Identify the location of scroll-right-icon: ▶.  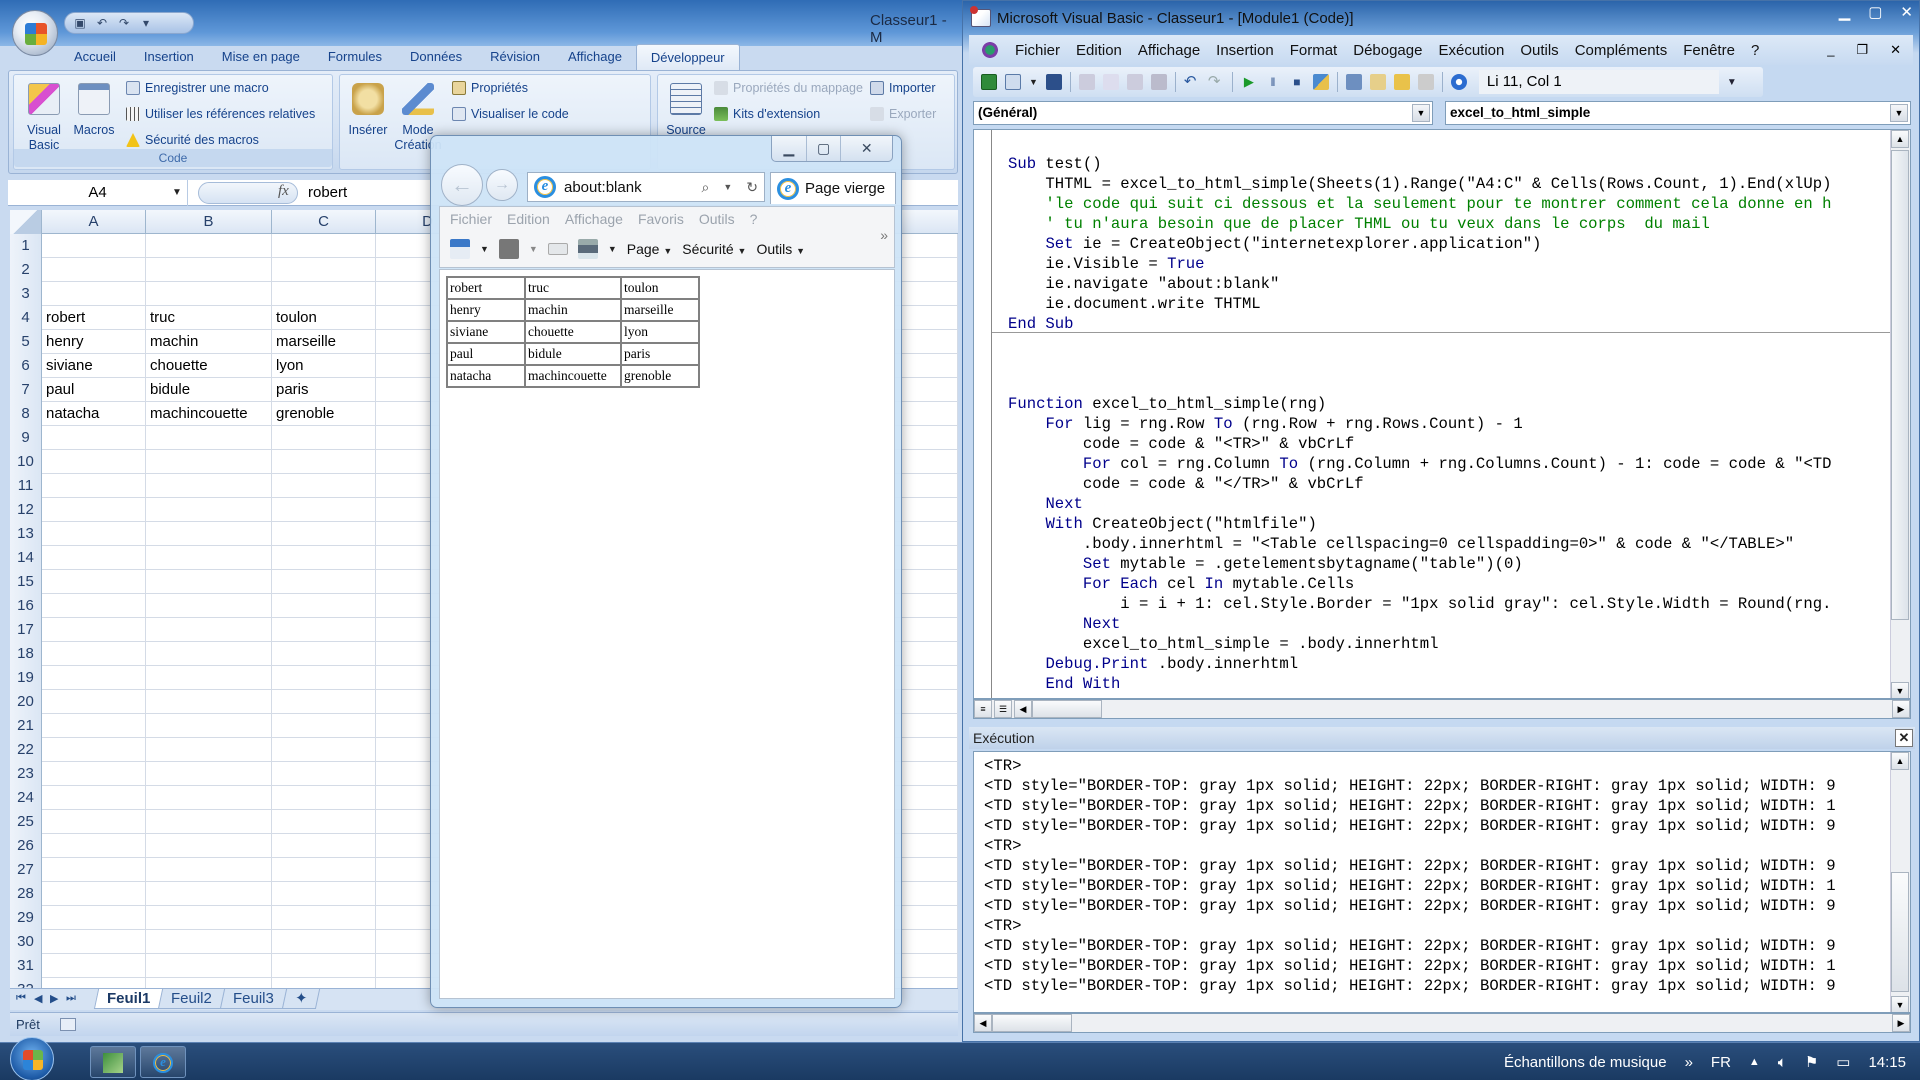
(1901, 709).